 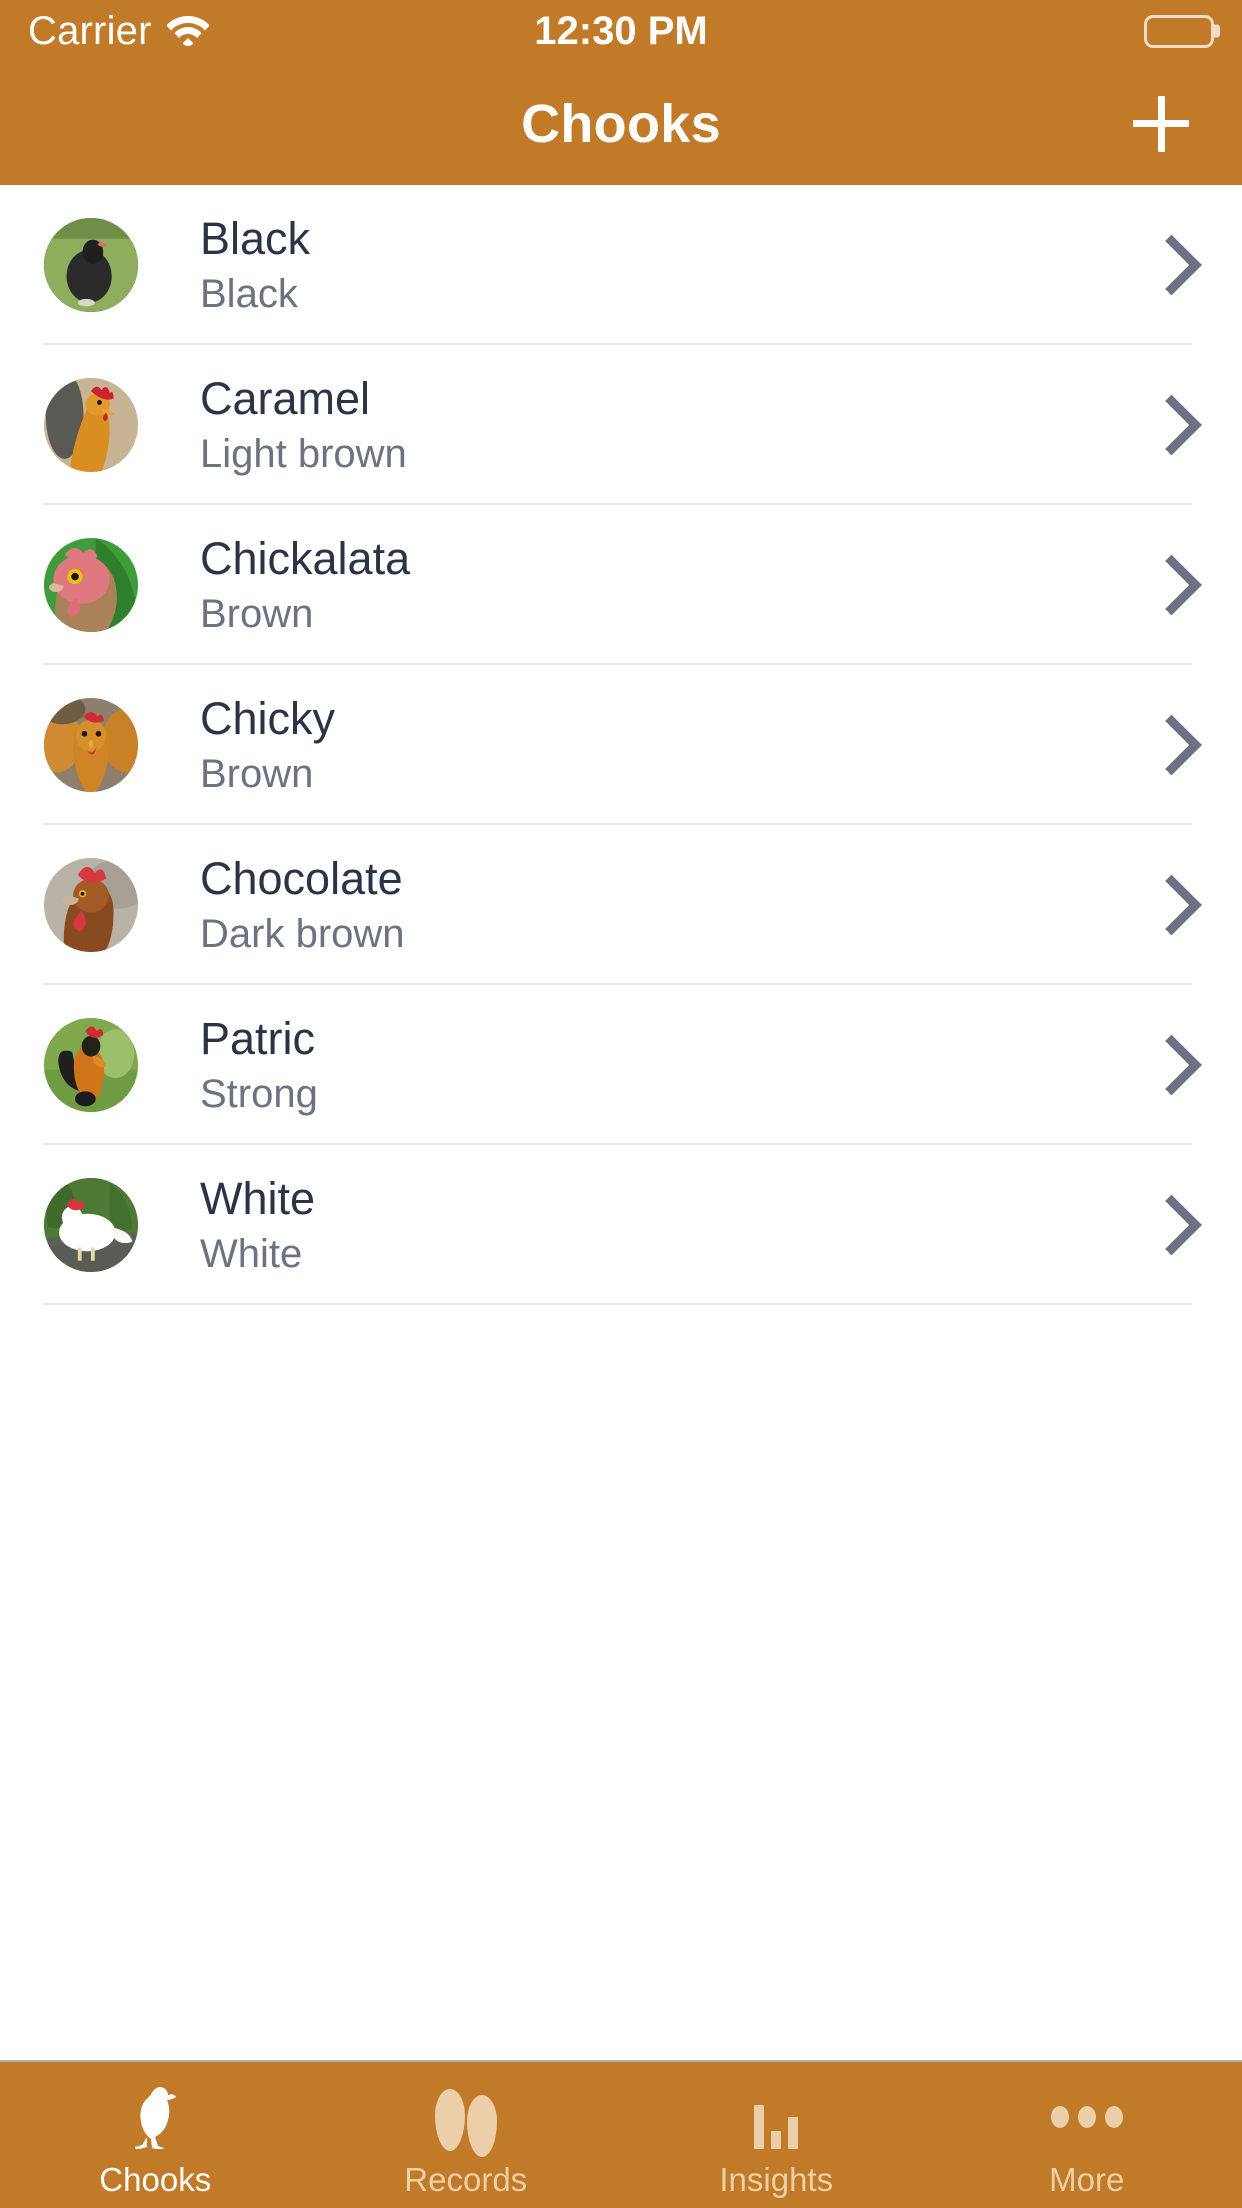 I want to click on wifi-icon, so click(x=188, y=31).